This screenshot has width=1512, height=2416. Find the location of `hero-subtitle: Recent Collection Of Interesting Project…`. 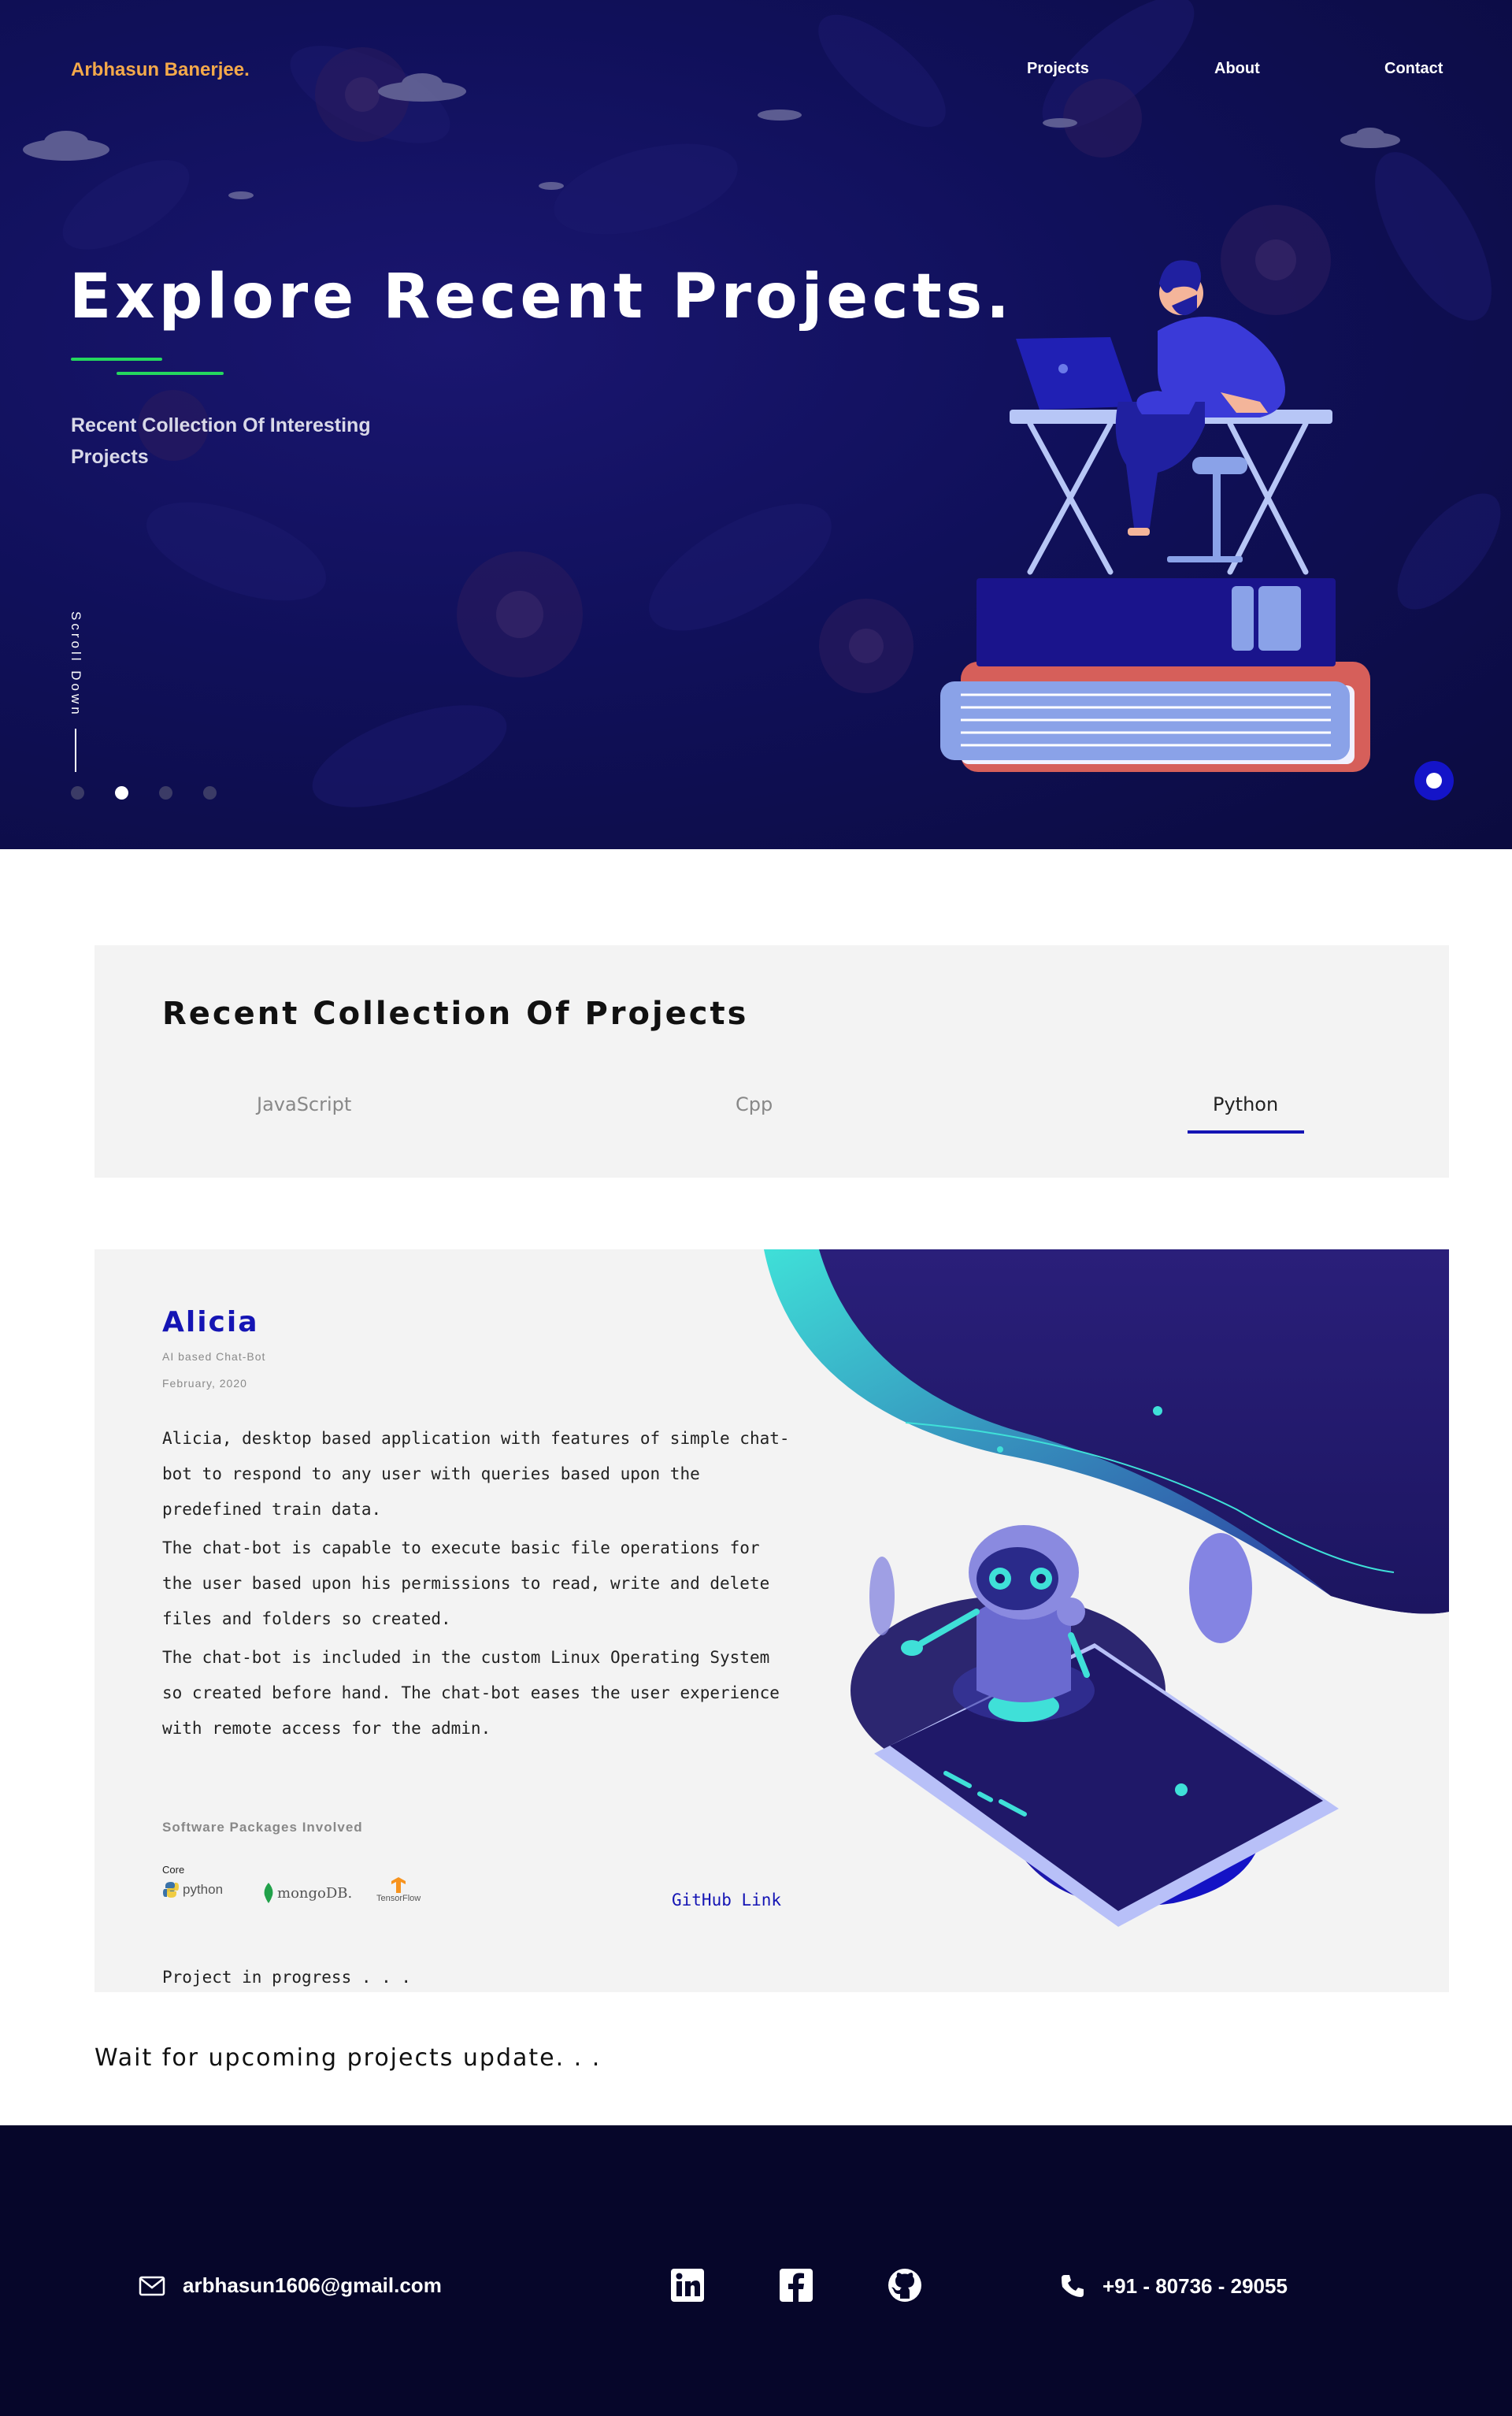

hero-subtitle: Recent Collection Of Interesting Project… is located at coordinates (221, 441).